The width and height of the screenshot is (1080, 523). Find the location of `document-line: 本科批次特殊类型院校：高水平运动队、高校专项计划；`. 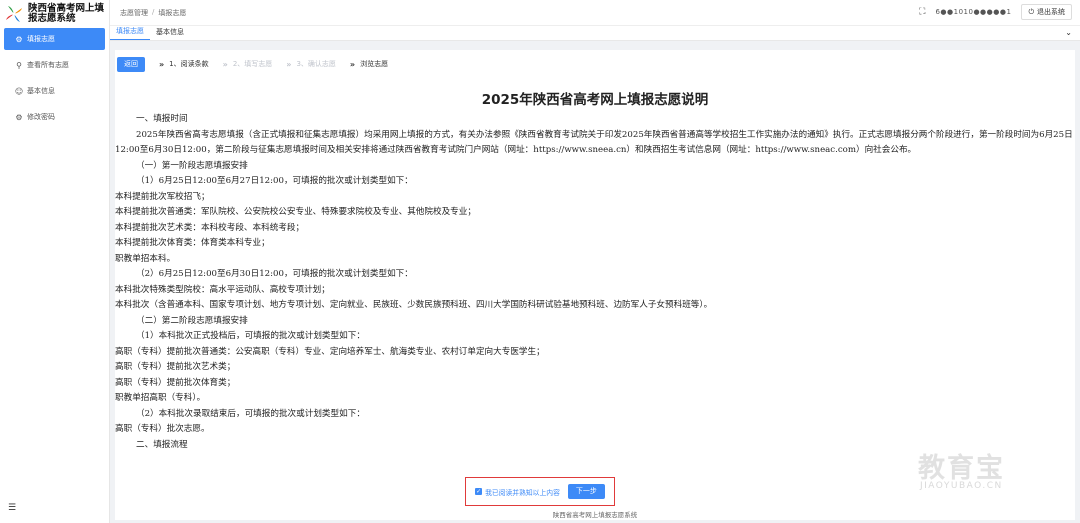

document-line: 本科批次特殊类型院校：高水平运动队、高校专项计划； is located at coordinates (222, 289).